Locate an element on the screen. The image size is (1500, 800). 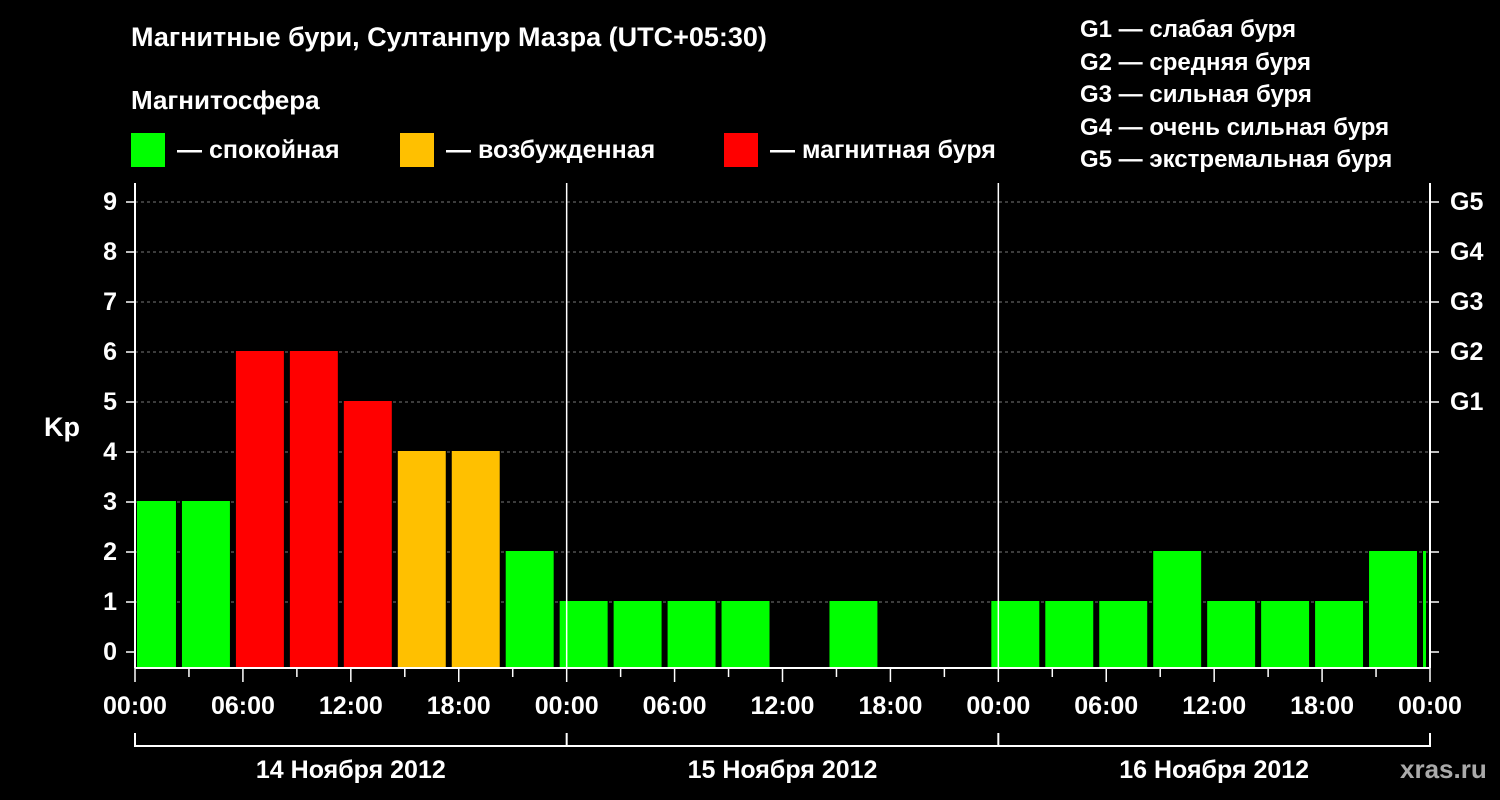
y-tick-label: 0 is located at coordinates (110, 652).